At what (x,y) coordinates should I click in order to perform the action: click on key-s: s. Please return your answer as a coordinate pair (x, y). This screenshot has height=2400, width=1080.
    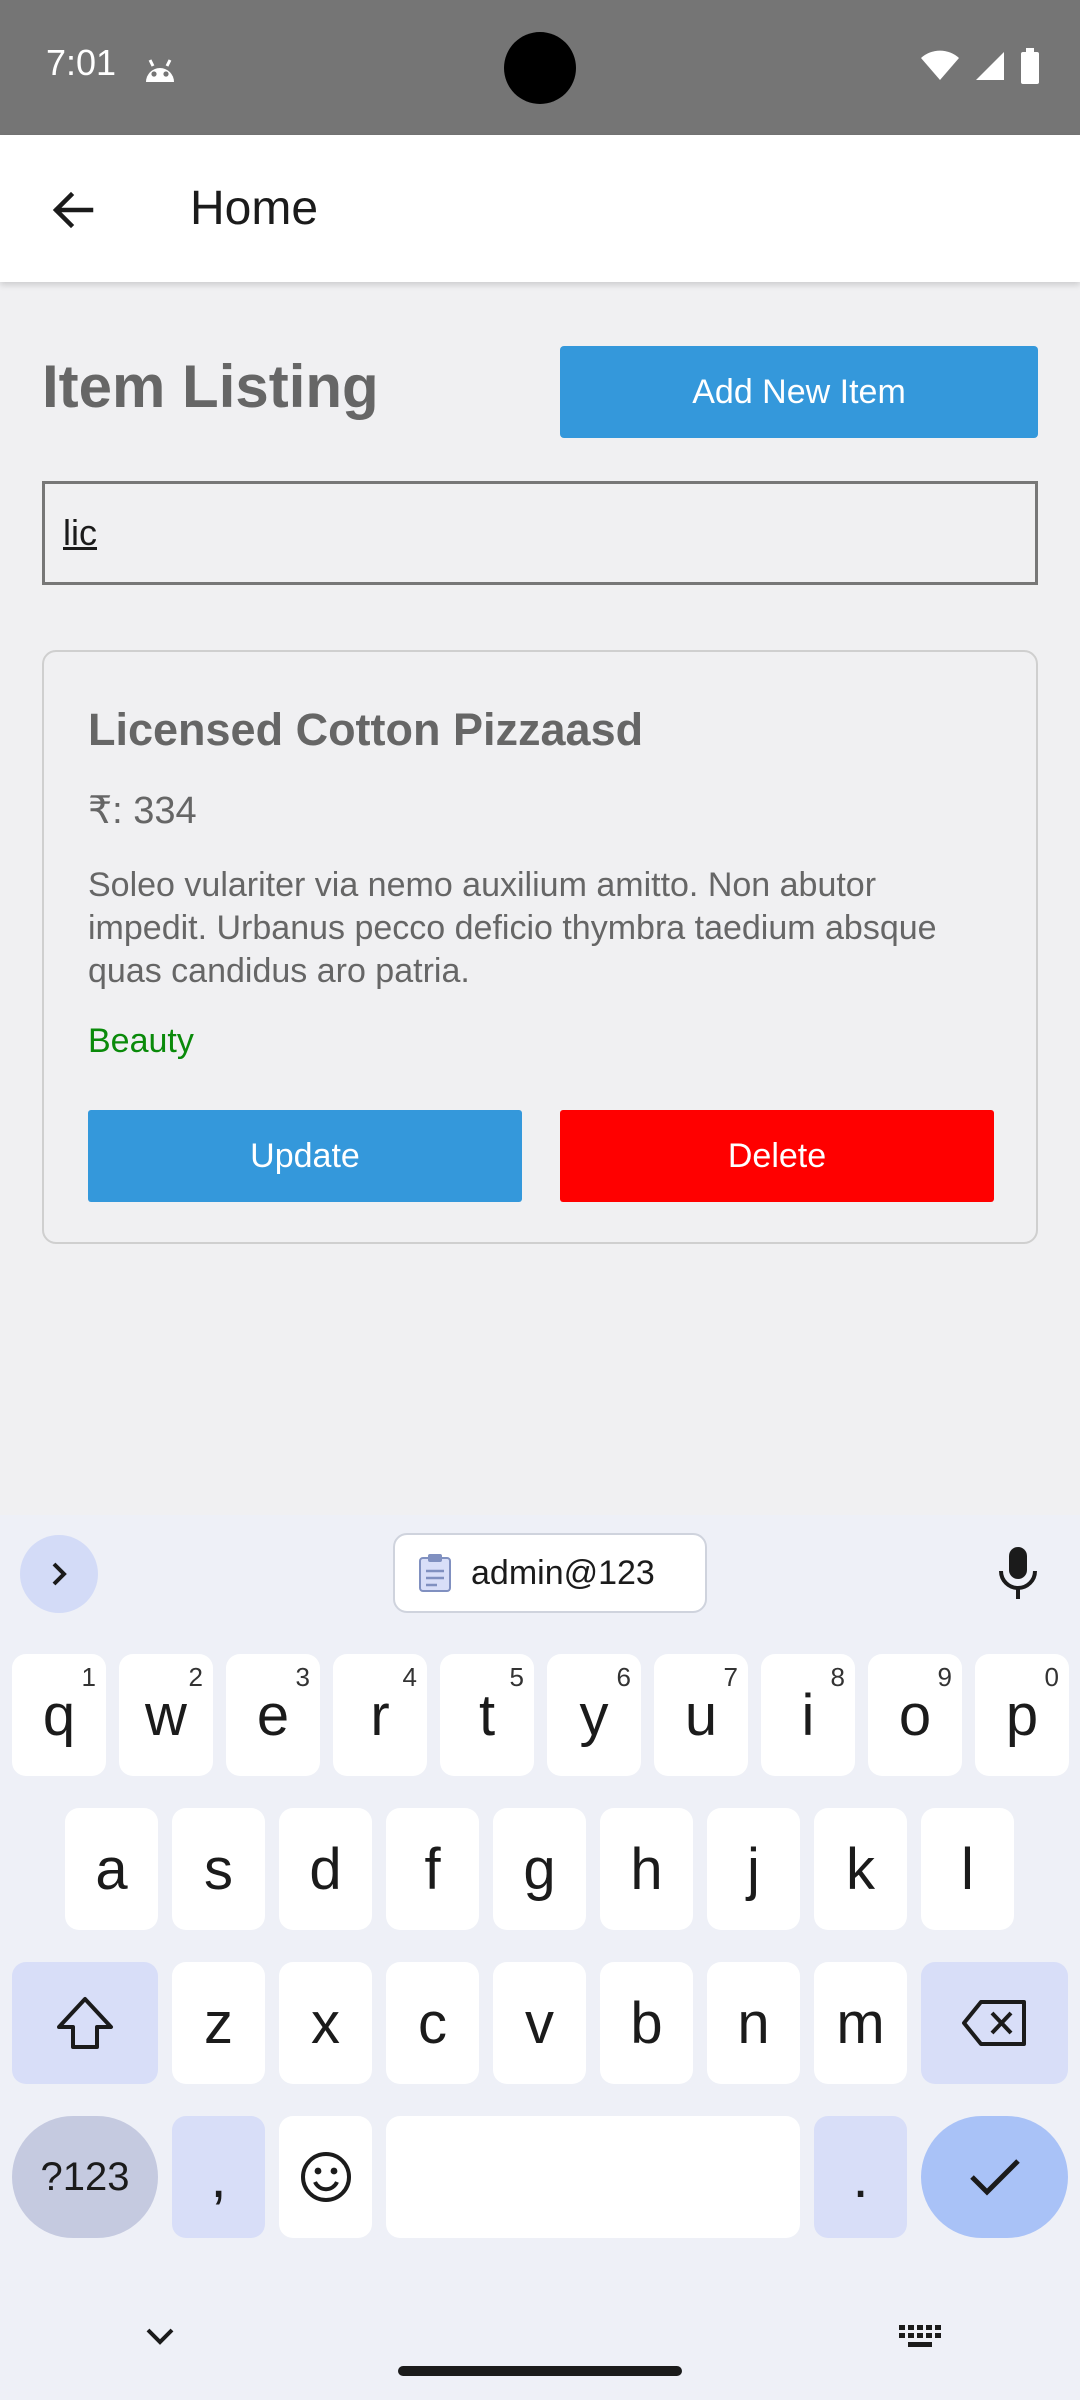
    Looking at the image, I should click on (218, 1869).